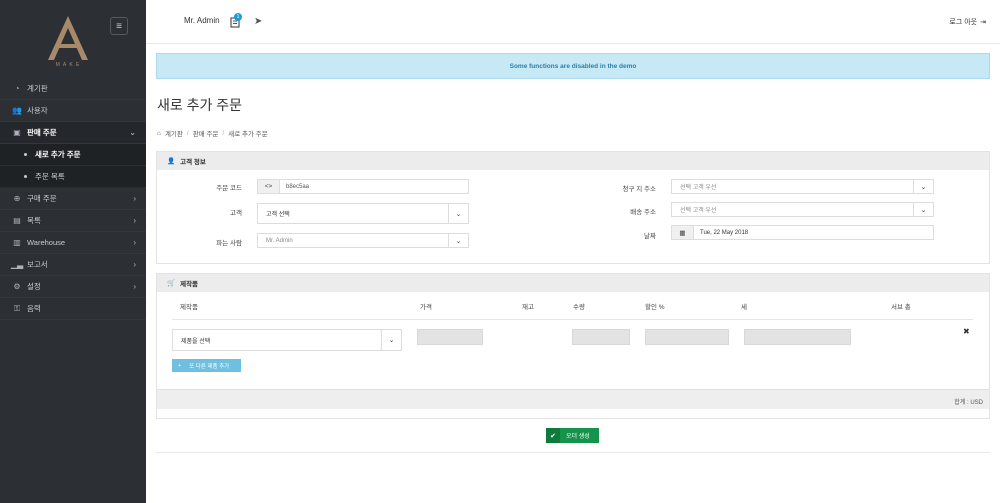  I want to click on sidebar-item-purchase-orders: ⊕ 구매 주문 ›, so click(73, 199).